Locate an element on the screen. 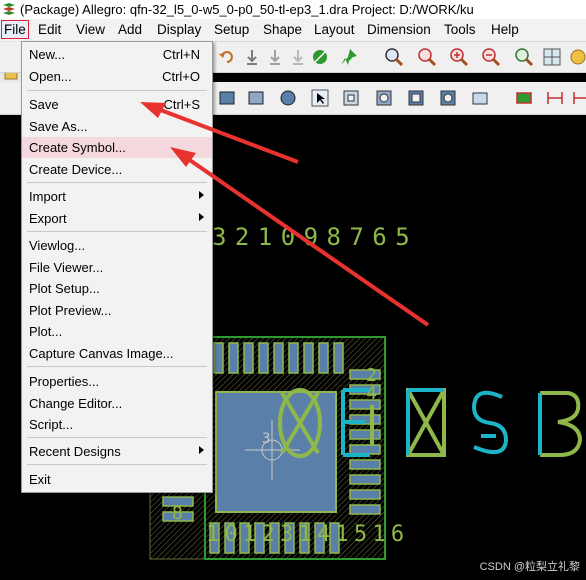  green-leaf-icon is located at coordinates (320, 57).